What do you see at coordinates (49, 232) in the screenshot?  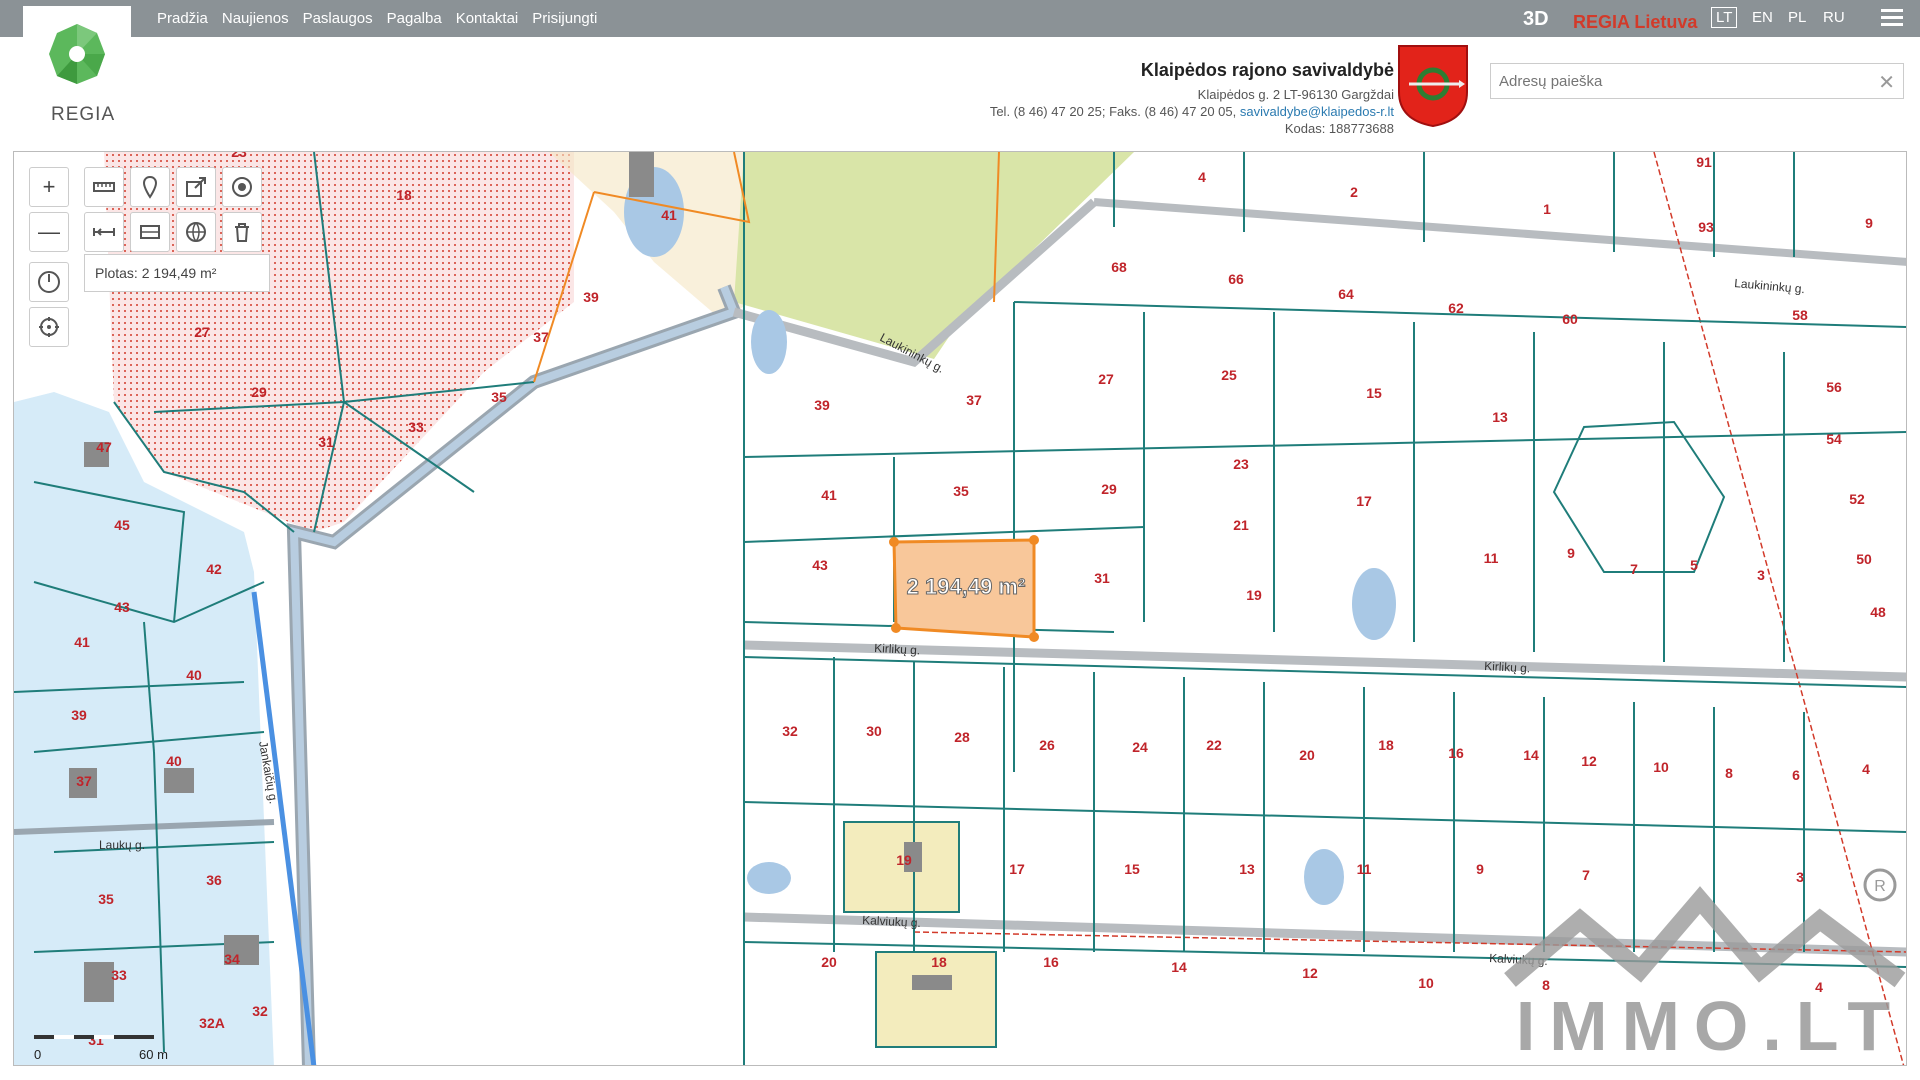 I see `zoom-out-button: —` at bounding box center [49, 232].